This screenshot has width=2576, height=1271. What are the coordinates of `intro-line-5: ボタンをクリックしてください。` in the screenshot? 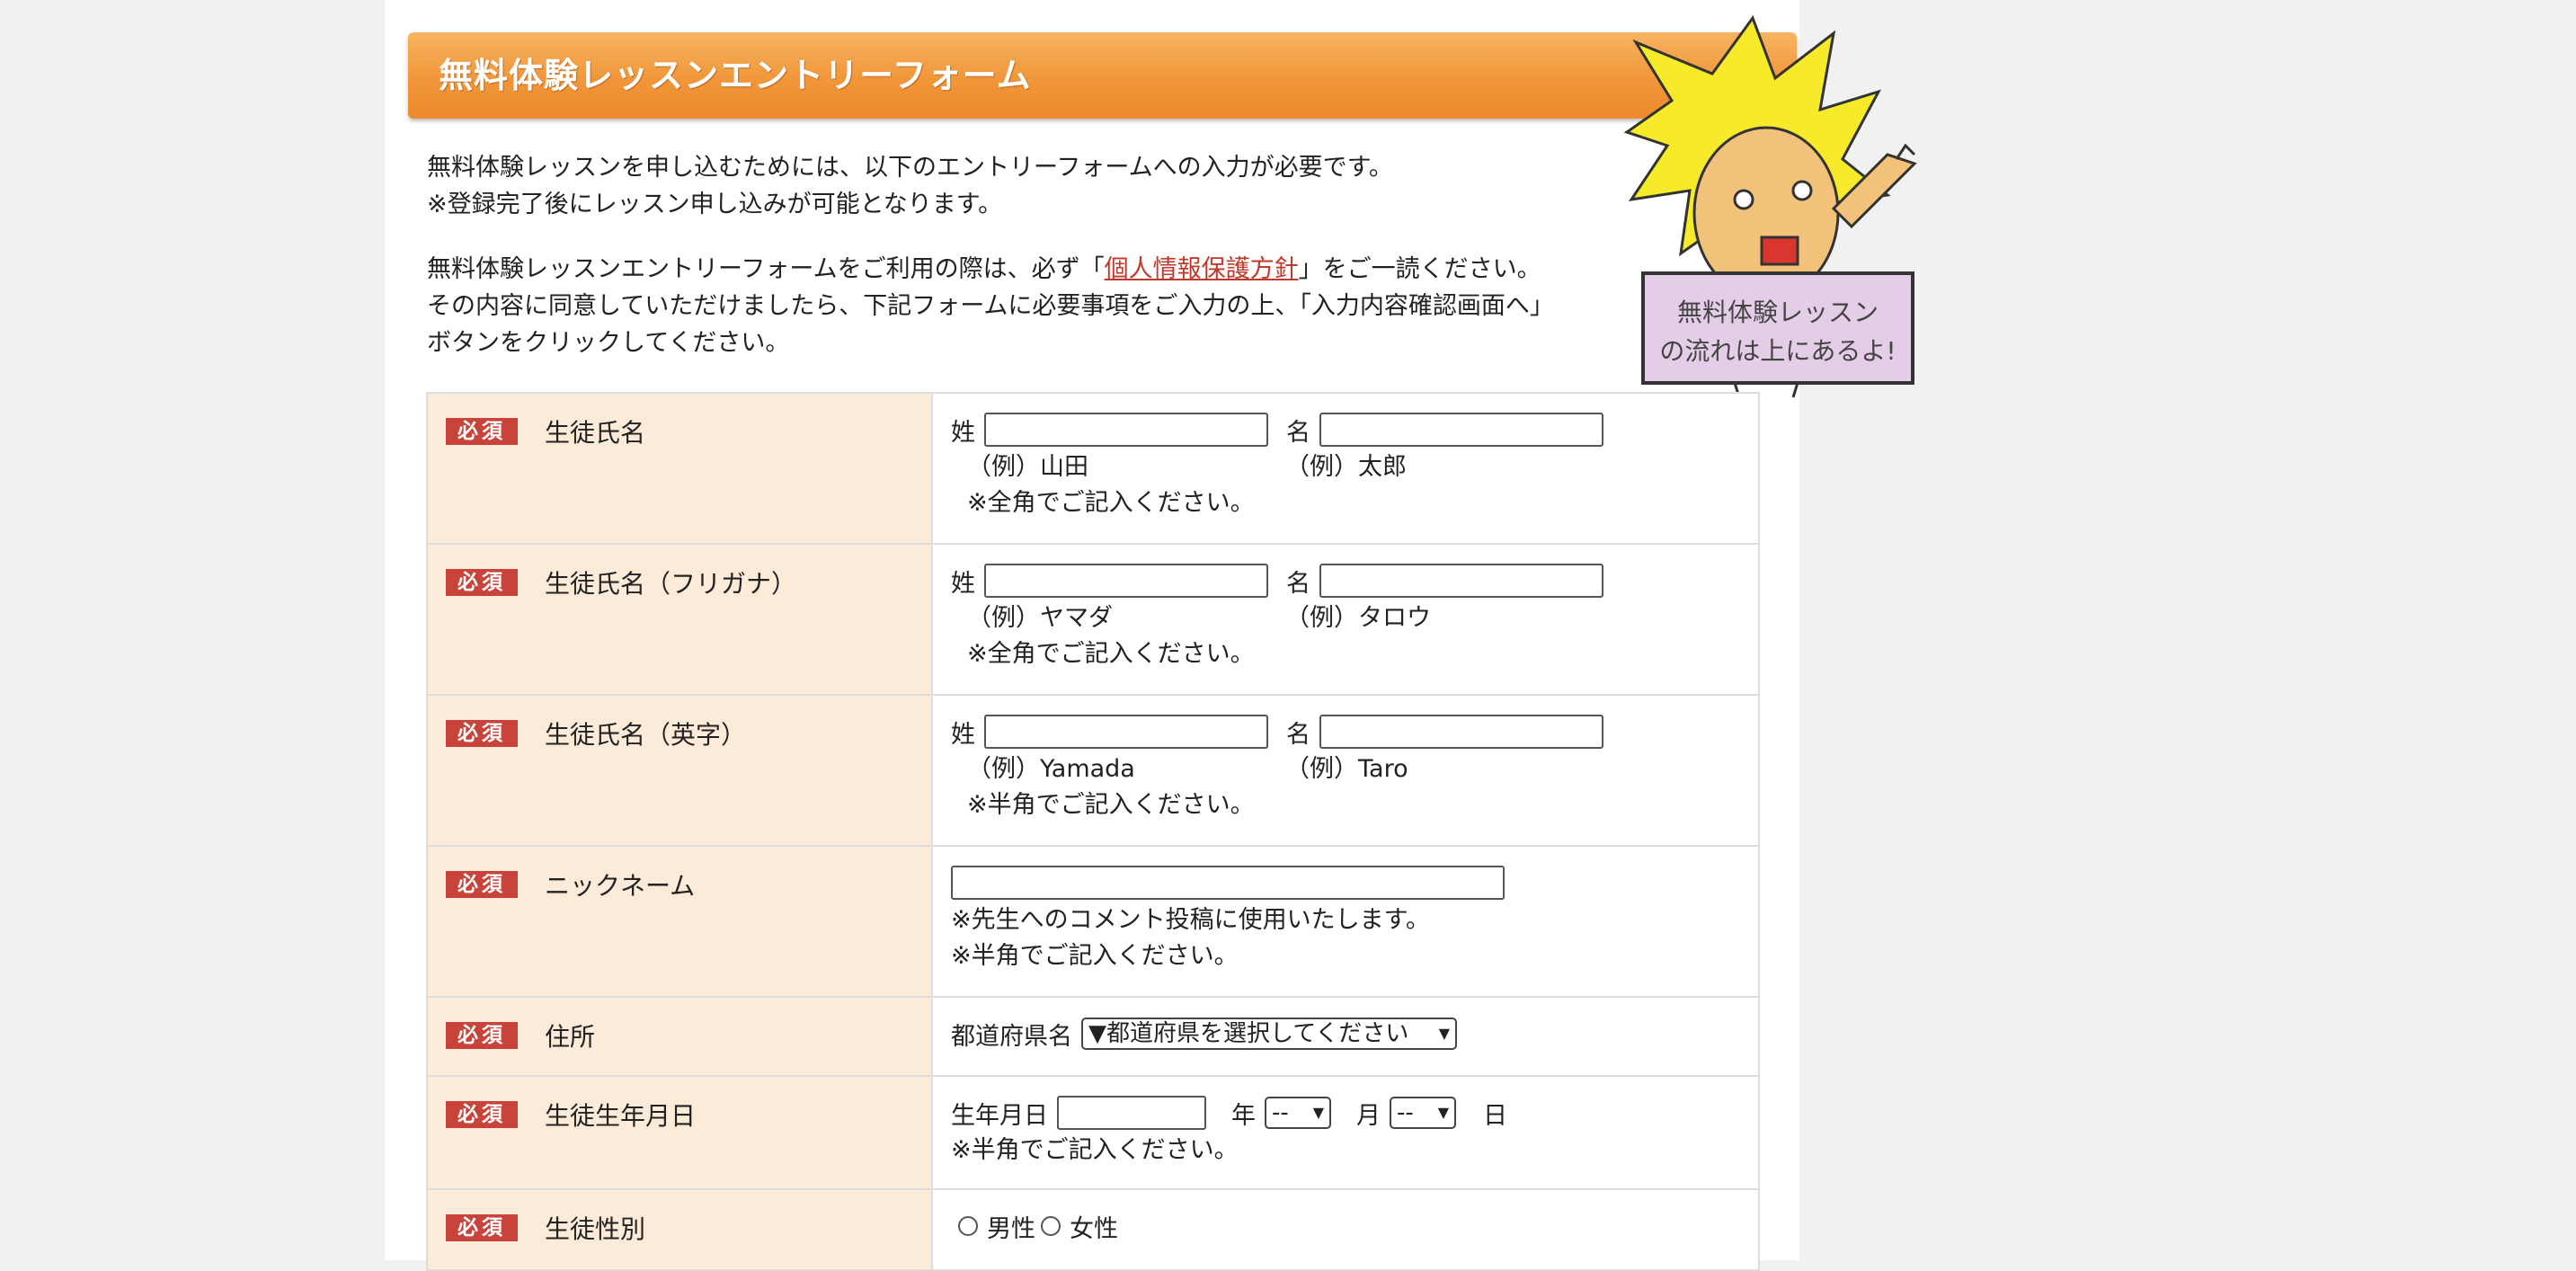 It's located at (608, 343).